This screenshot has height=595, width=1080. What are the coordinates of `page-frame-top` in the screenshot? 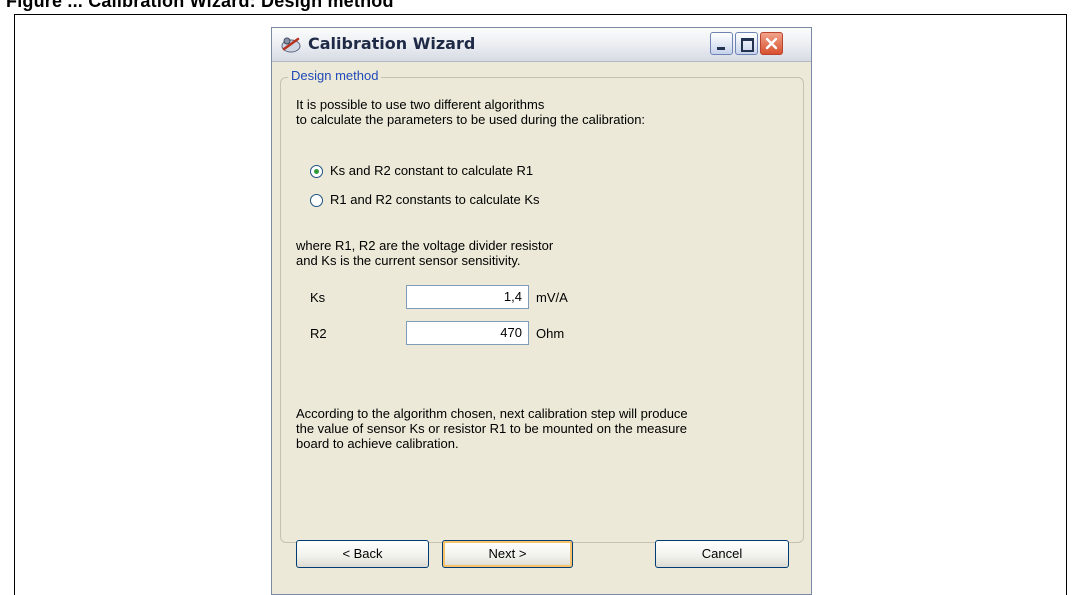 It's located at (540, 14).